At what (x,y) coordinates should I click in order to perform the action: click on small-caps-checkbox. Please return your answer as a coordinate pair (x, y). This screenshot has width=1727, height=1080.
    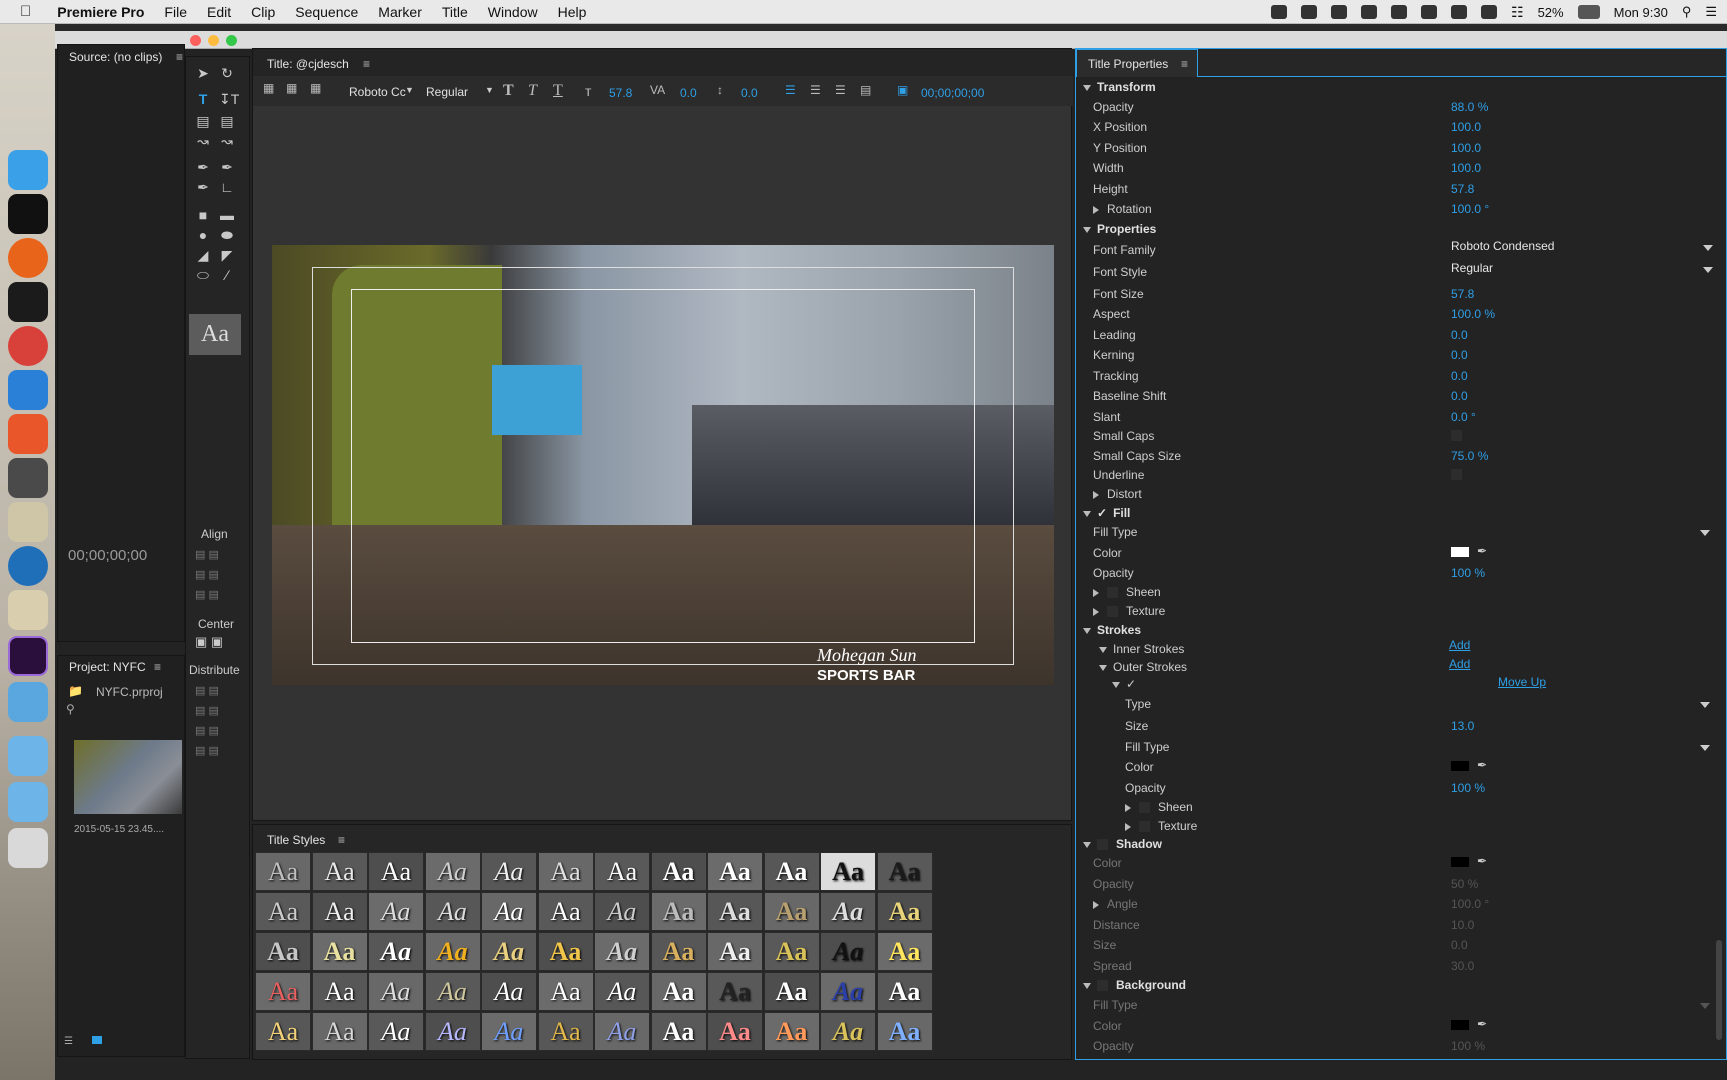
    Looking at the image, I should click on (1456, 435).